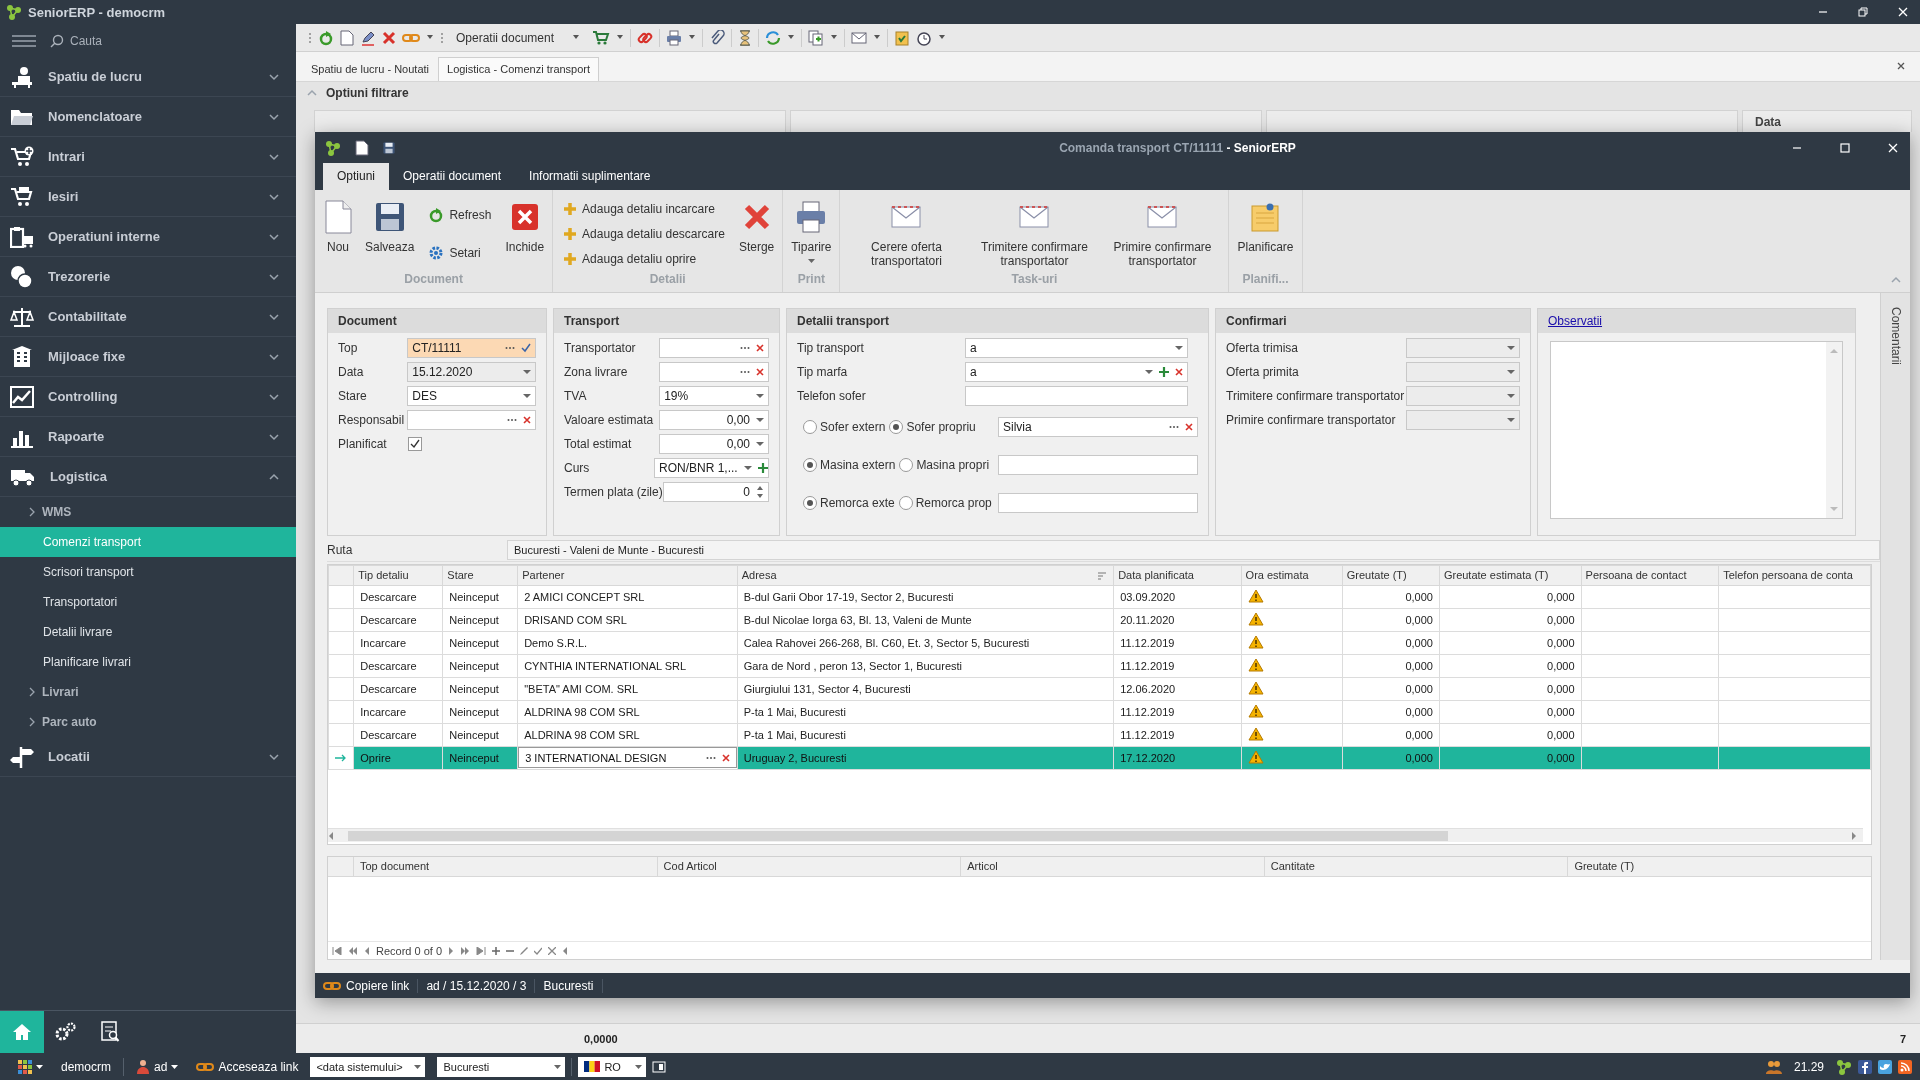 Image resolution: width=1920 pixels, height=1080 pixels. What do you see at coordinates (844, 427) in the screenshot?
I see `radio-option: Sofer extern` at bounding box center [844, 427].